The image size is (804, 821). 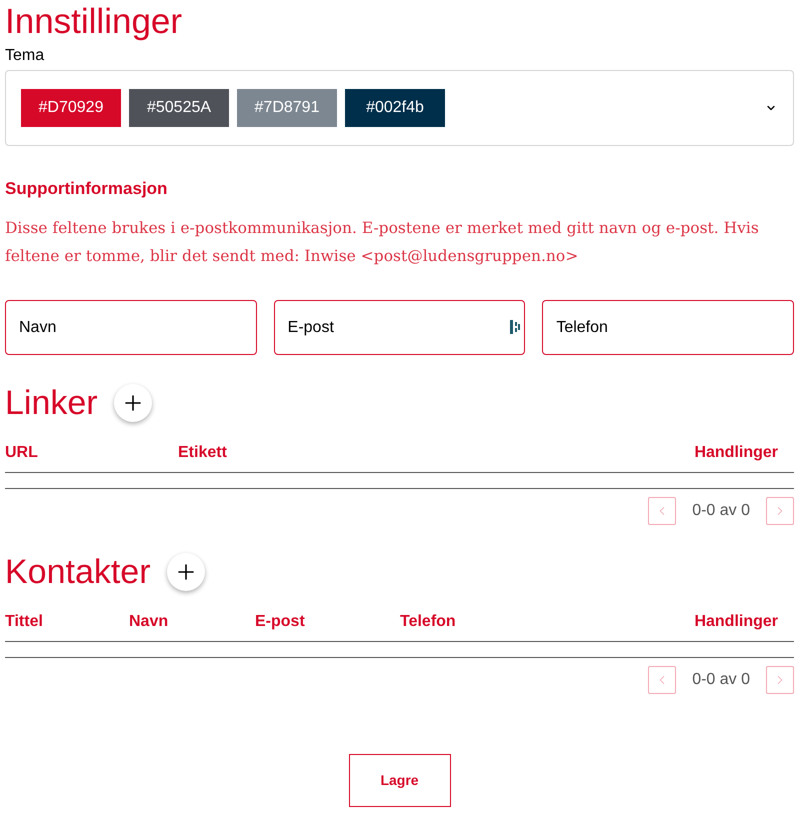 What do you see at coordinates (399, 780) in the screenshot?
I see `save-button: Lagre` at bounding box center [399, 780].